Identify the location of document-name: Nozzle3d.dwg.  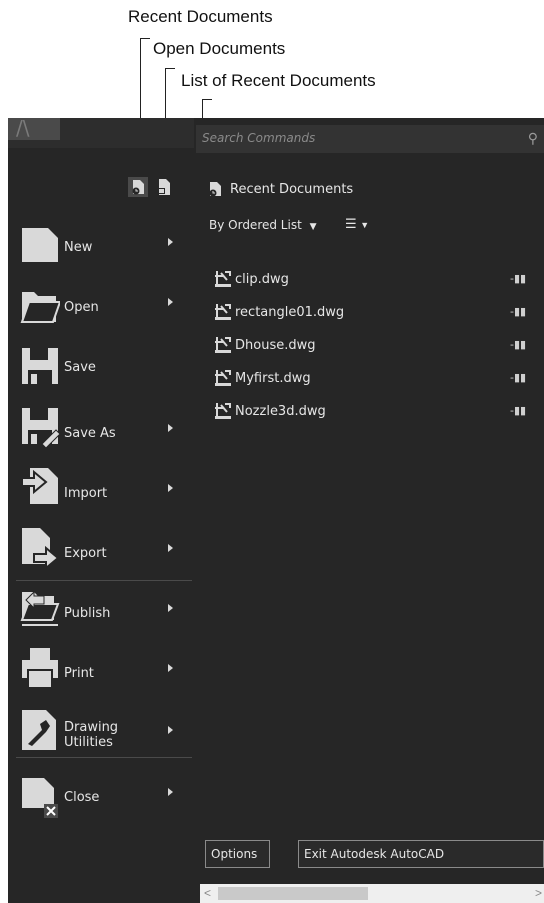
(280, 411).